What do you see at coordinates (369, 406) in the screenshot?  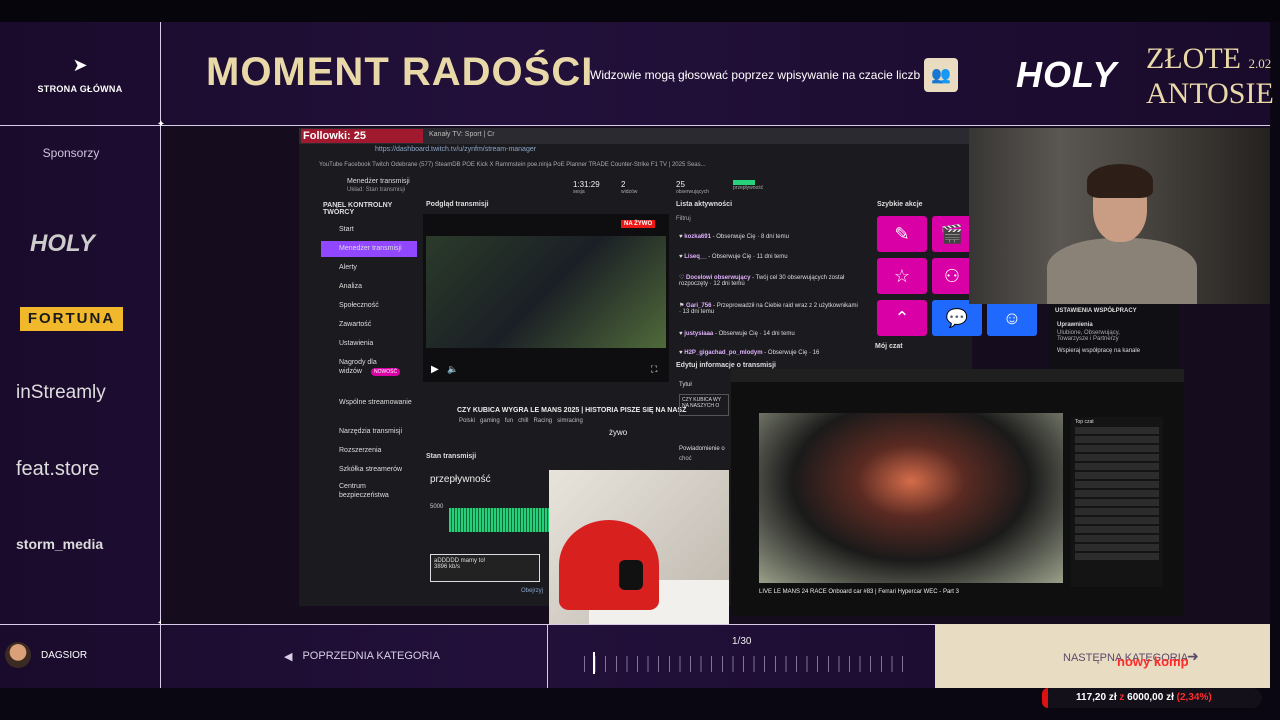 I see `nav-costream: Wspólne streamowanie` at bounding box center [369, 406].